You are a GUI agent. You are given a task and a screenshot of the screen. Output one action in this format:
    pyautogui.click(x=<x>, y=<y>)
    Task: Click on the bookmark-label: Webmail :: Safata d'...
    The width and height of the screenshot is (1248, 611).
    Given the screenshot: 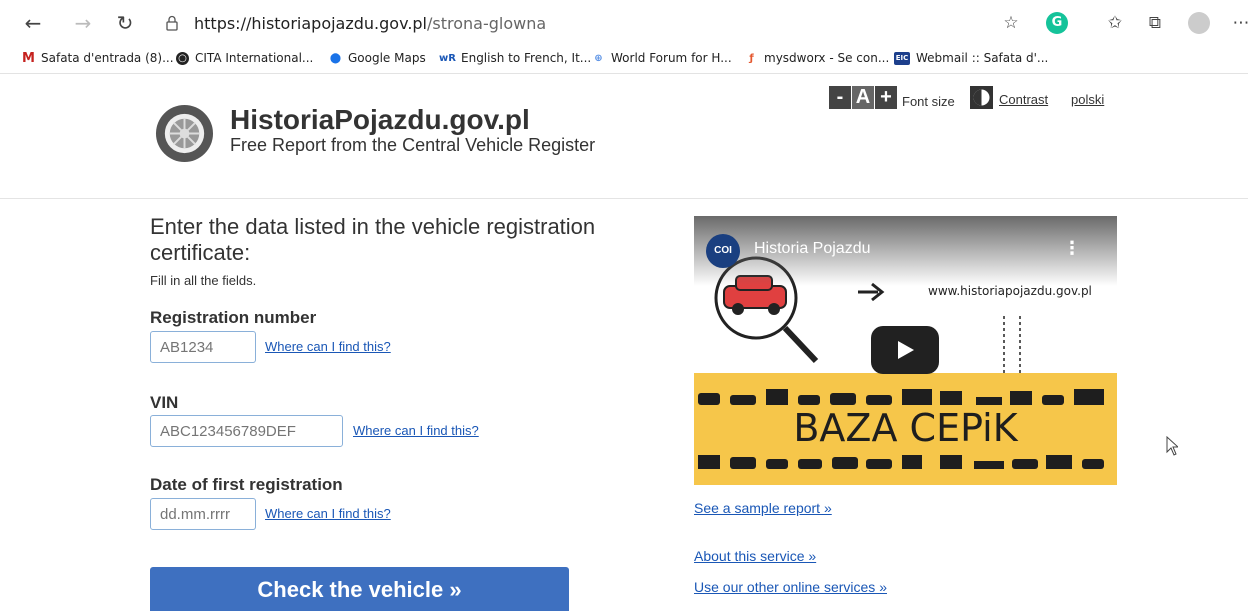 What is the action you would take?
    pyautogui.click(x=982, y=58)
    